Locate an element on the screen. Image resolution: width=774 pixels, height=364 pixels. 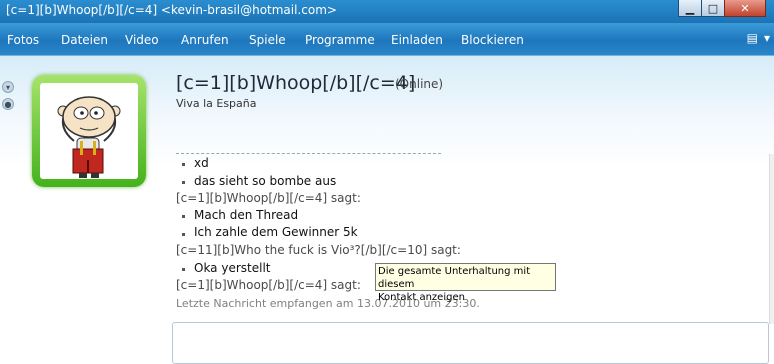
menu-item-video: Video is located at coordinates (142, 40).